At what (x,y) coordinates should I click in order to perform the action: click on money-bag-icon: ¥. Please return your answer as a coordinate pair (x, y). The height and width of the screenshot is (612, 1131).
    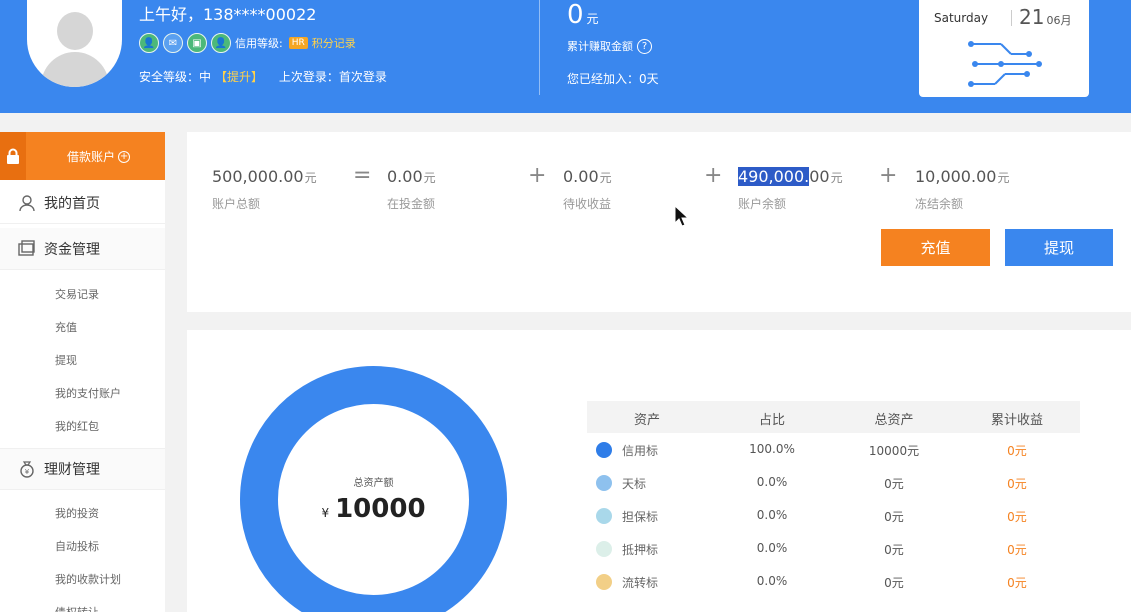
    Looking at the image, I should click on (27, 469).